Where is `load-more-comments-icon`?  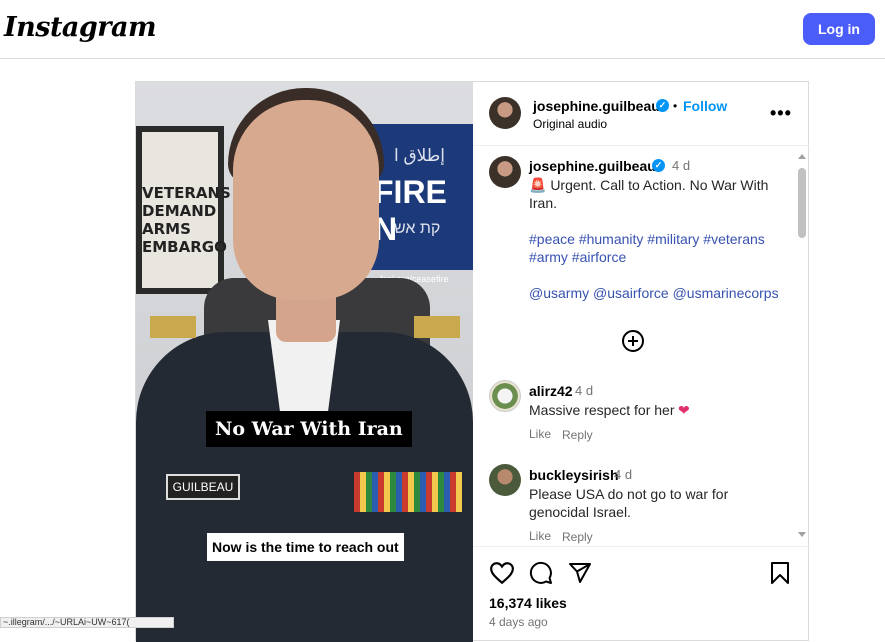 load-more-comments-icon is located at coordinates (633, 341).